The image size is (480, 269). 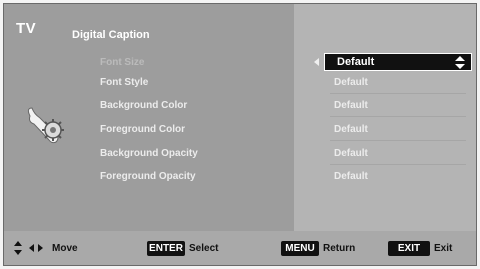 I want to click on menu-key: MENU, so click(x=300, y=248).